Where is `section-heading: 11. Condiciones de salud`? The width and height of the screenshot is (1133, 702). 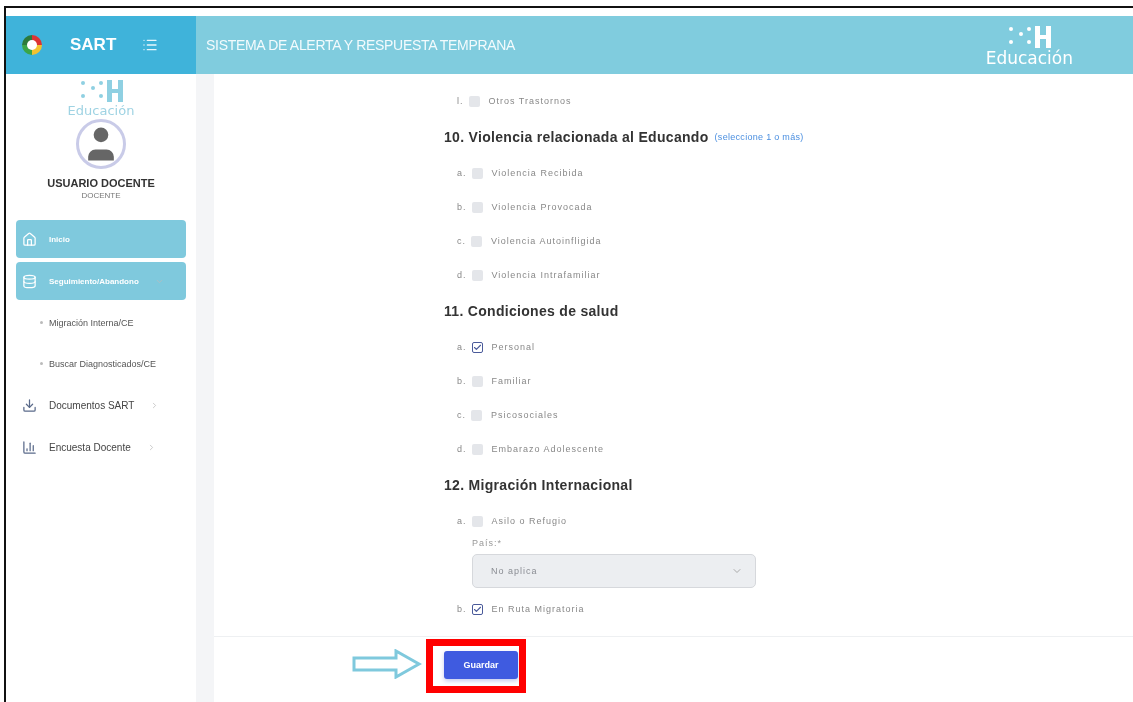
section-heading: 11. Condiciones de salud is located at coordinates (531, 311).